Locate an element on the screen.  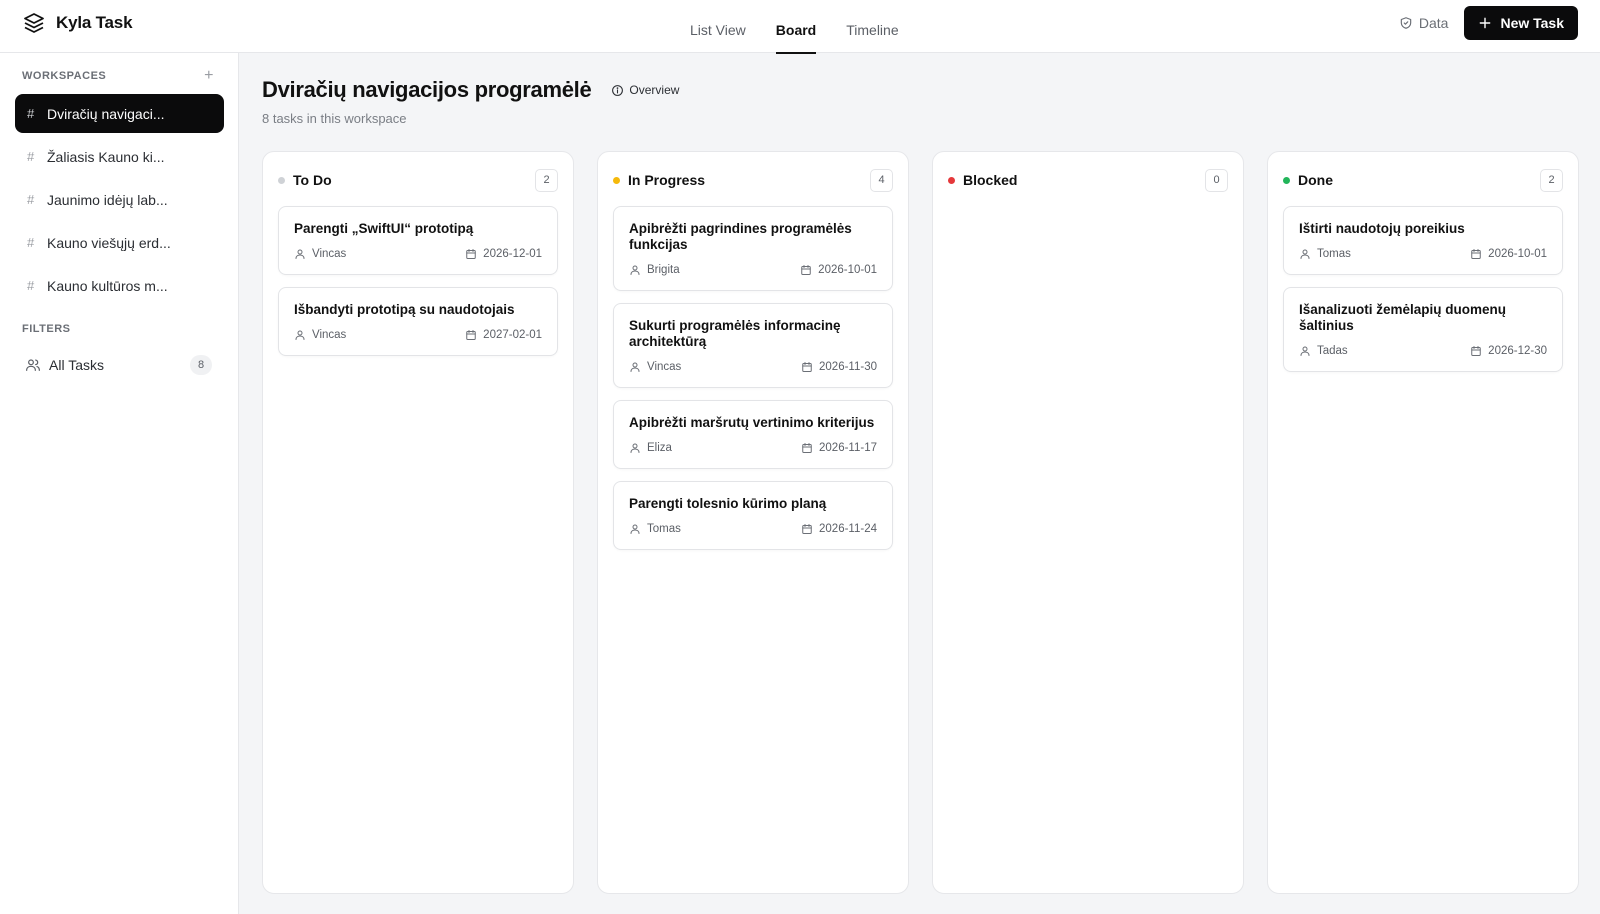
column-count-badge: 2 is located at coordinates (1551, 180).